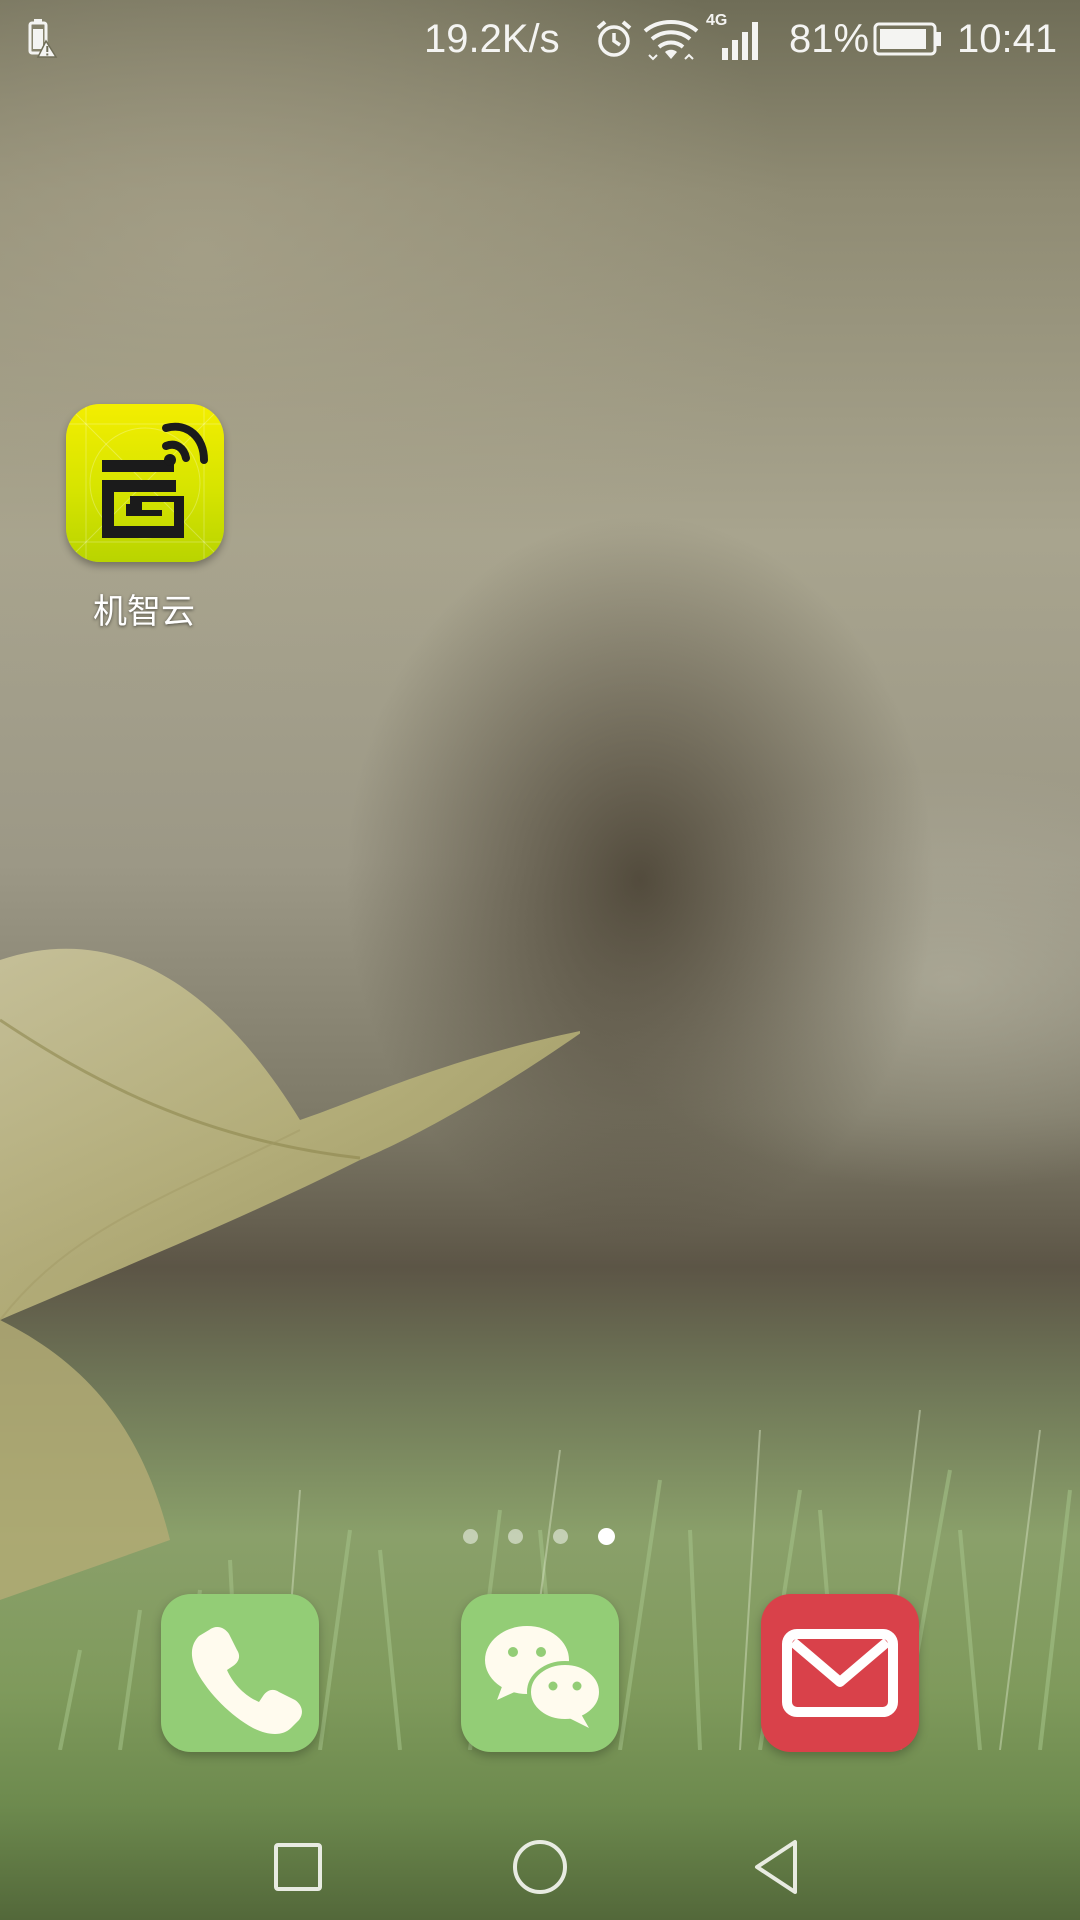  What do you see at coordinates (737, 39) in the screenshot?
I see `cellular-signal-icon: 4G` at bounding box center [737, 39].